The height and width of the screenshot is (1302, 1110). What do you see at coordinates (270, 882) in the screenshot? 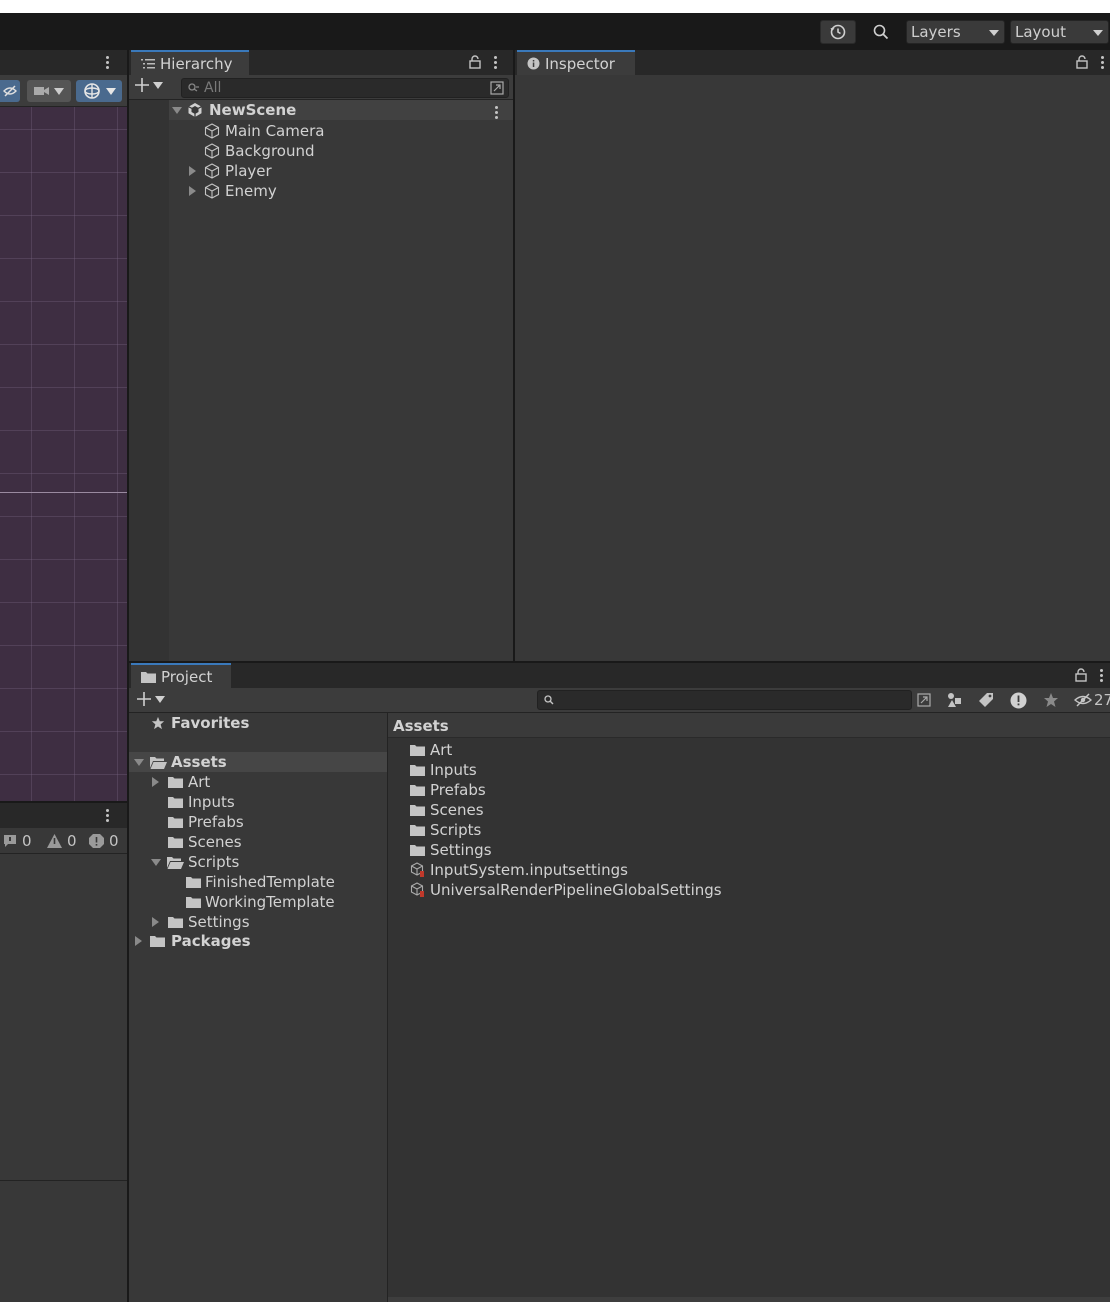
I see `tree-item-label: FinishedTemplate` at bounding box center [270, 882].